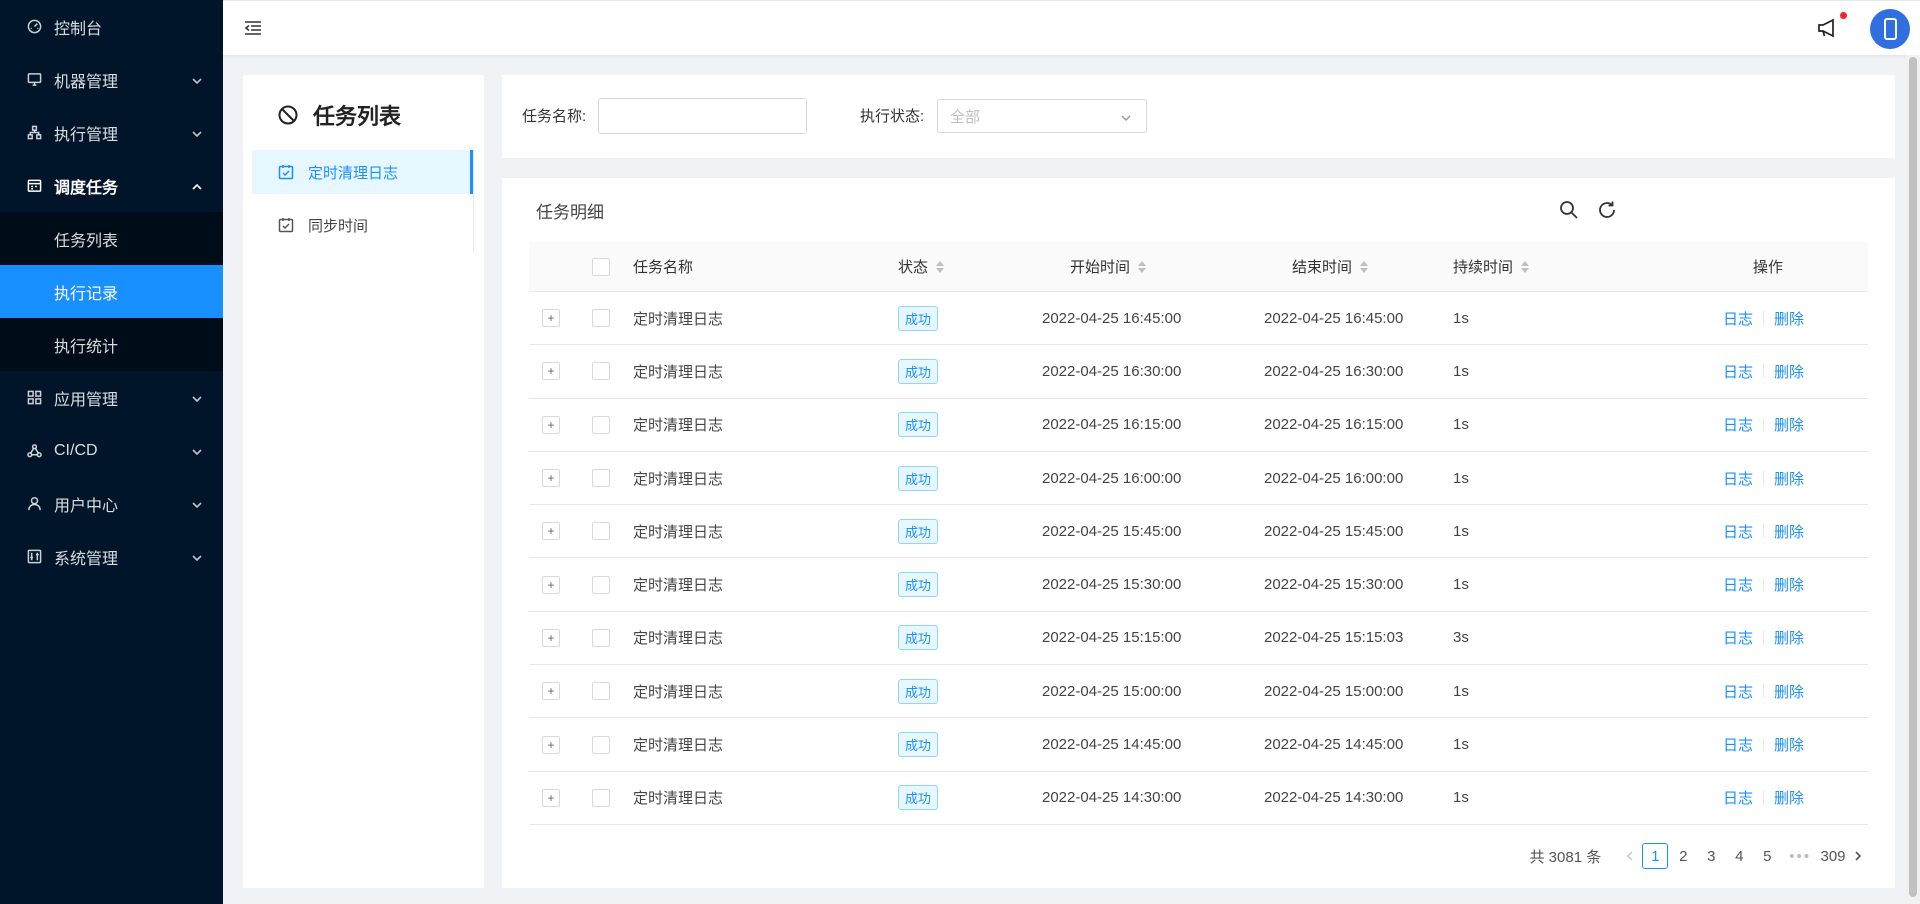  What do you see at coordinates (86, 559) in the screenshot?
I see `sidebar-item-label: 系统管理` at bounding box center [86, 559].